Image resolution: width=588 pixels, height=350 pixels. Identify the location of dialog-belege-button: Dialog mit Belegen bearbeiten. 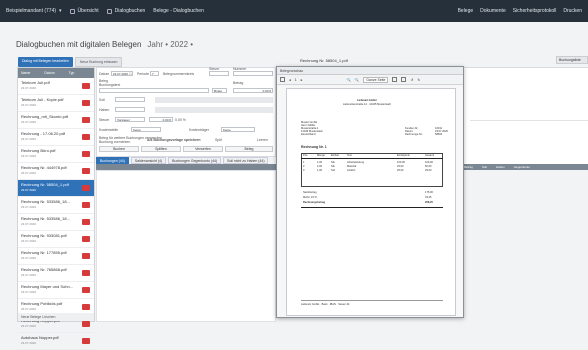
(45, 62).